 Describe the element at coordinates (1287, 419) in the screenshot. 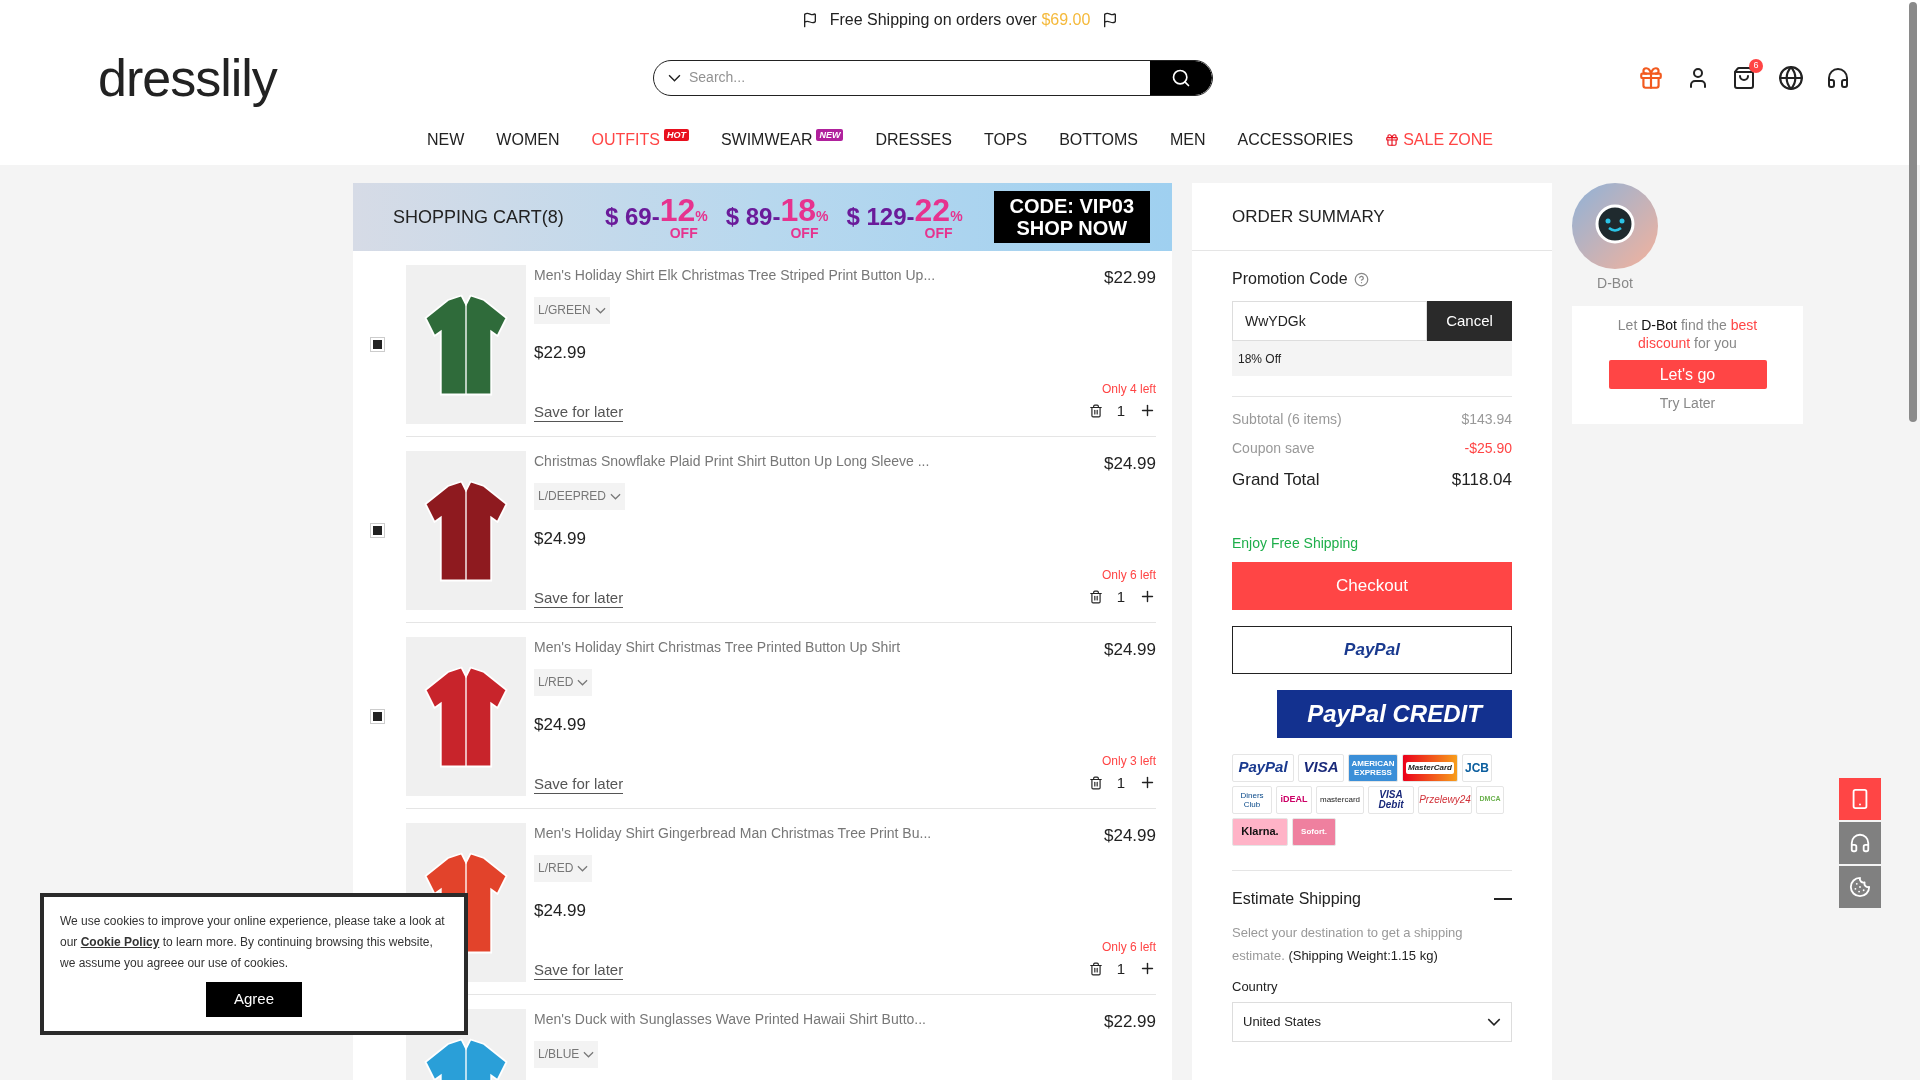

I see `summary-label: Subtotal (6 items)` at that location.